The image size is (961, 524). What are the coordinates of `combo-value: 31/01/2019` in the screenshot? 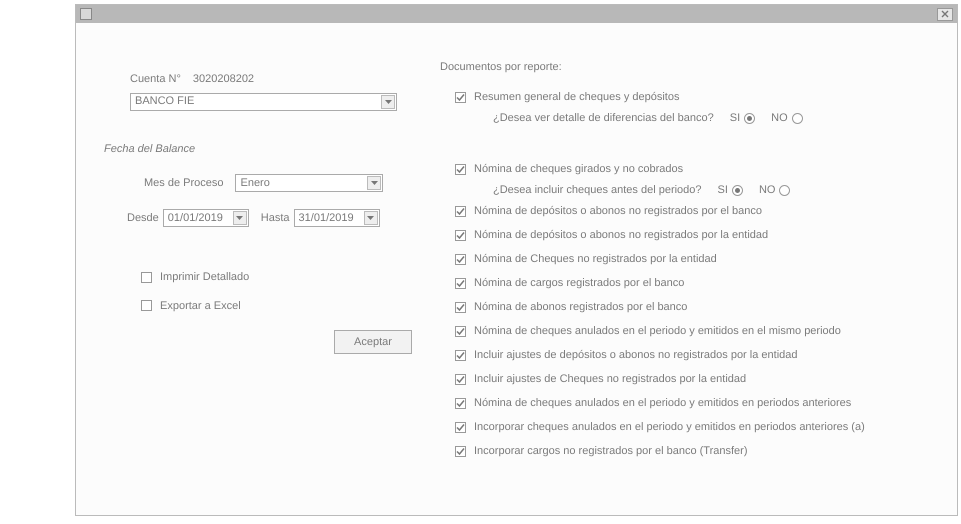 It's located at (326, 218).